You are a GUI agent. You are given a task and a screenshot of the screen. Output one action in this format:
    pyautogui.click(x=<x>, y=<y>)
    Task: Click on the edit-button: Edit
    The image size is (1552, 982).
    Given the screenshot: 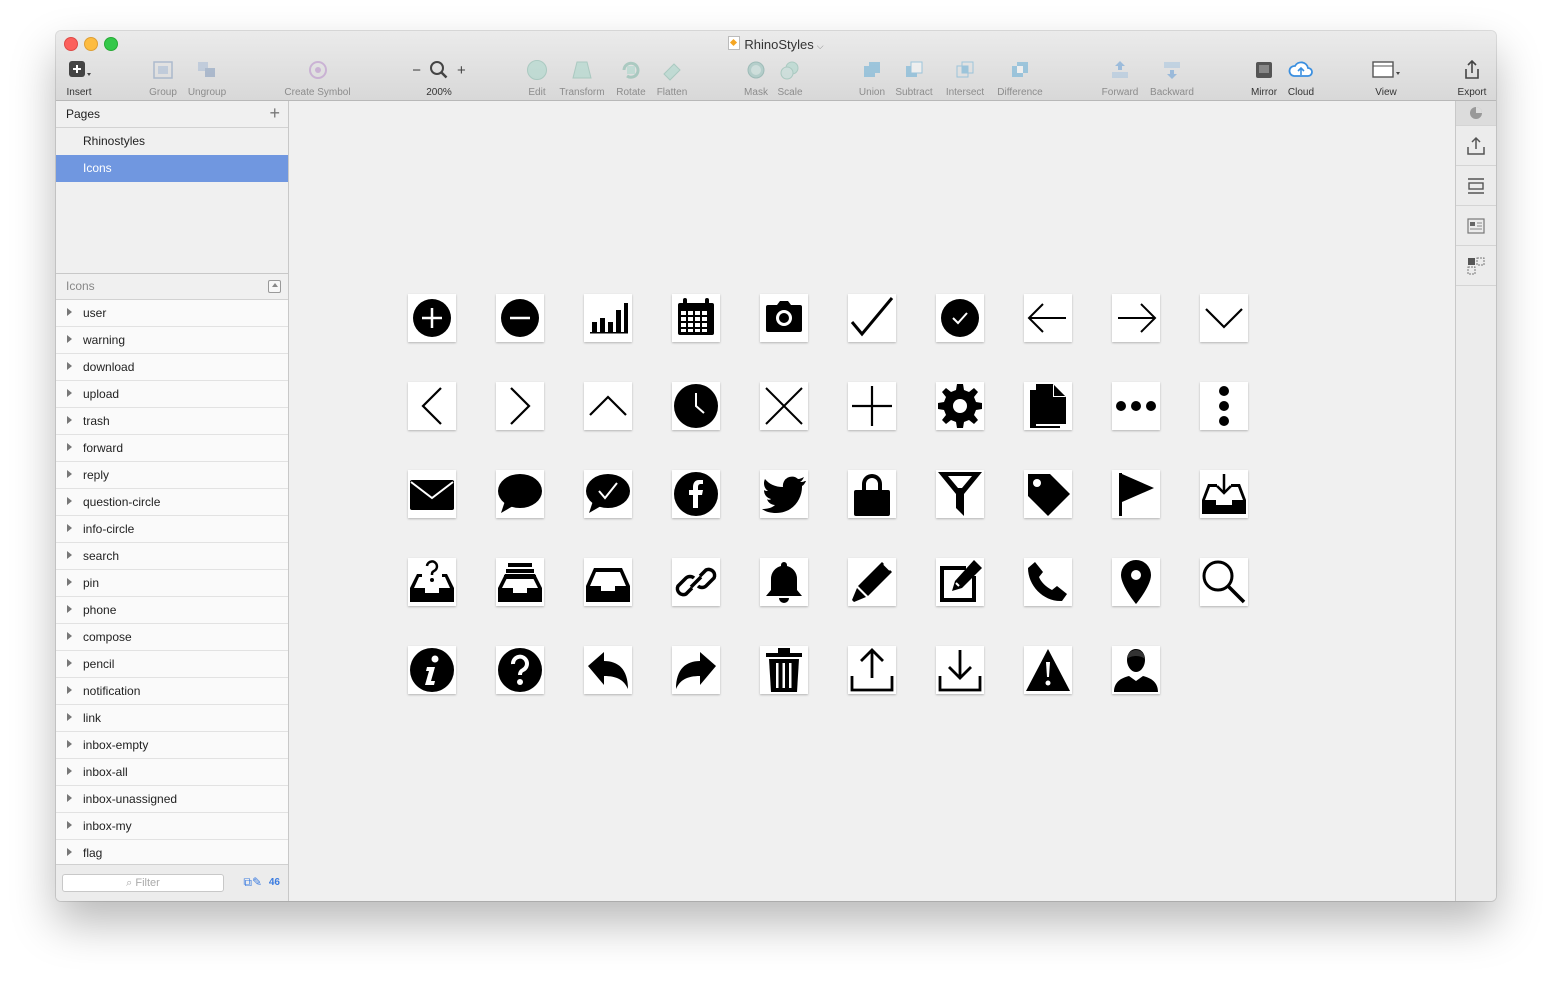 What is the action you would take?
    pyautogui.click(x=537, y=77)
    